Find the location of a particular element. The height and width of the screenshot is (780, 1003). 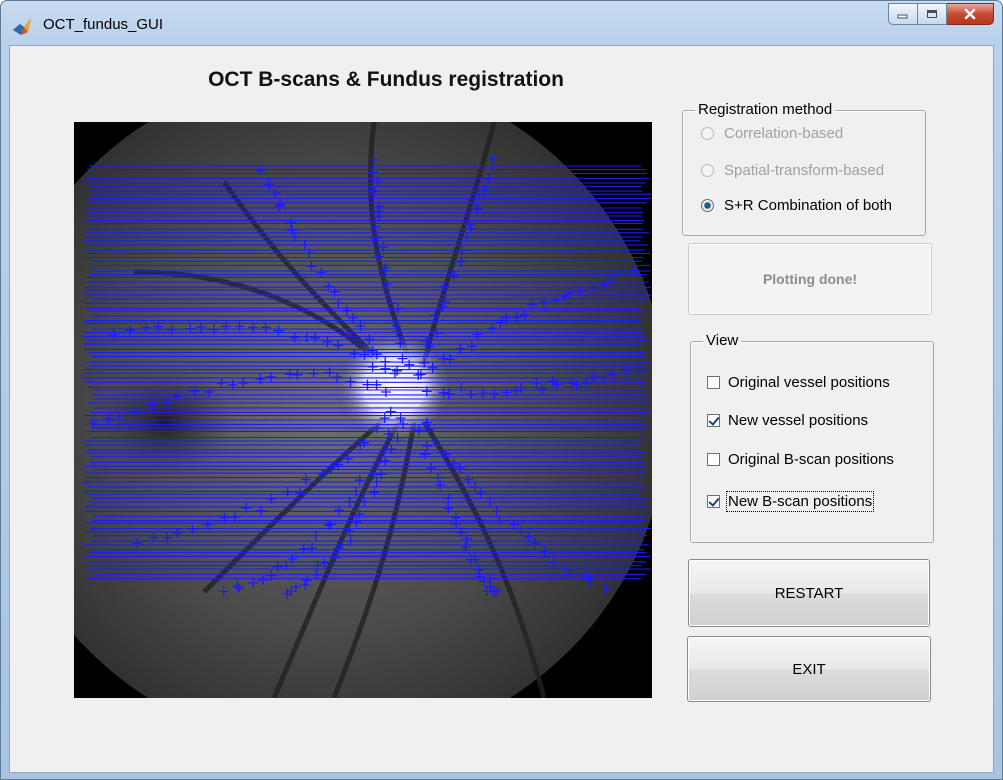

close-icon is located at coordinates (970, 14).